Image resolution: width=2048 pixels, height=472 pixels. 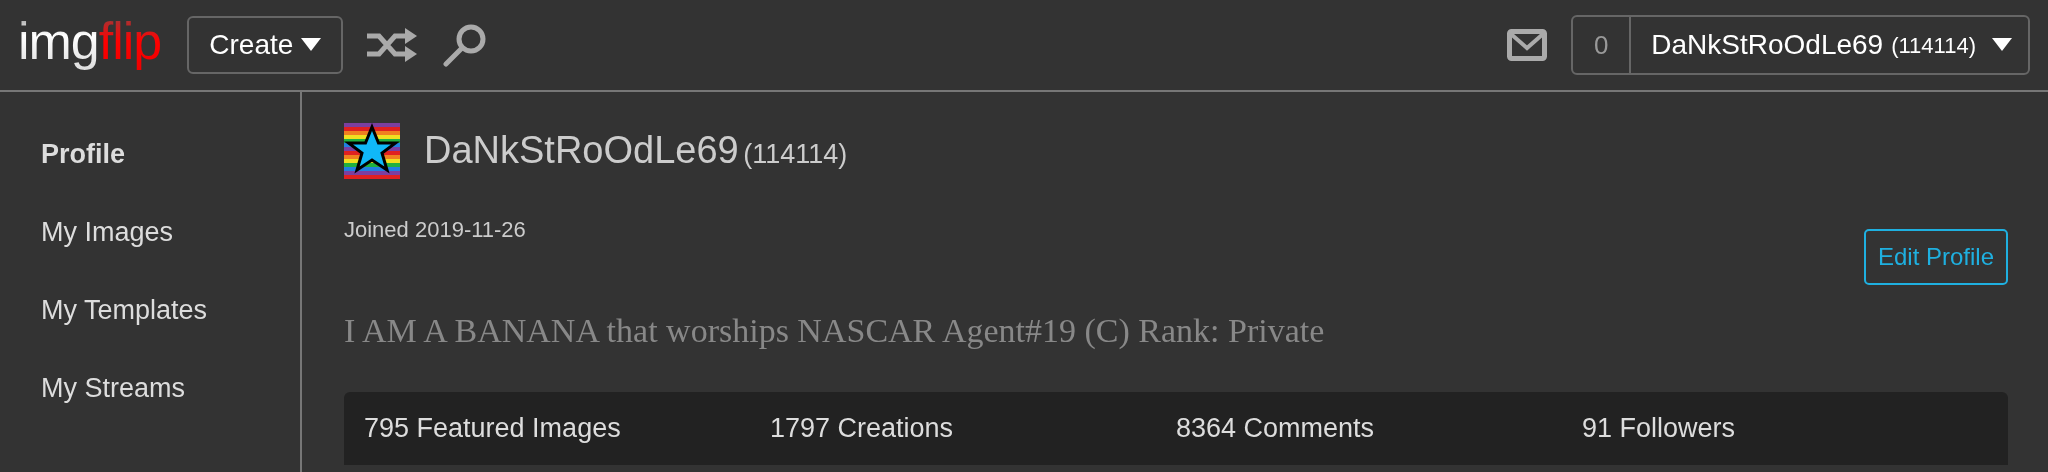 What do you see at coordinates (150, 410) in the screenshot?
I see `sidebar-item: My Streams` at bounding box center [150, 410].